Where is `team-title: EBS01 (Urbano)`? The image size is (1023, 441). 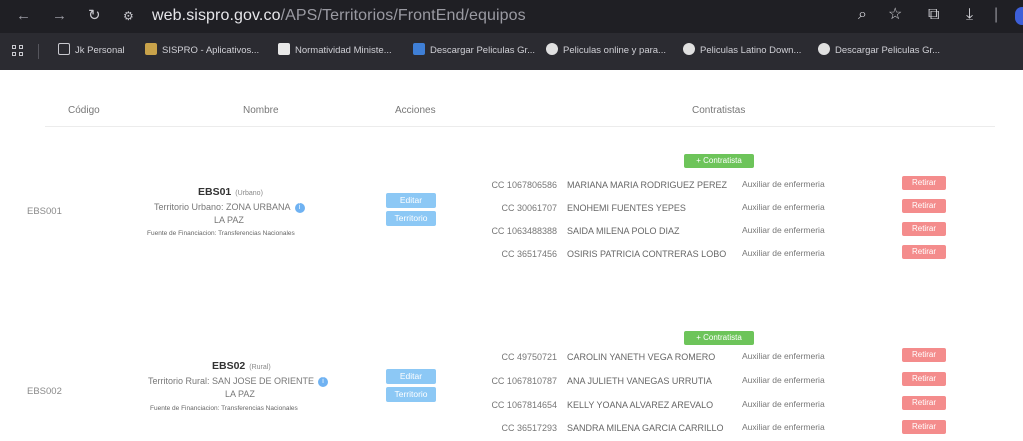 team-title: EBS01 (Urbano) is located at coordinates (230, 192).